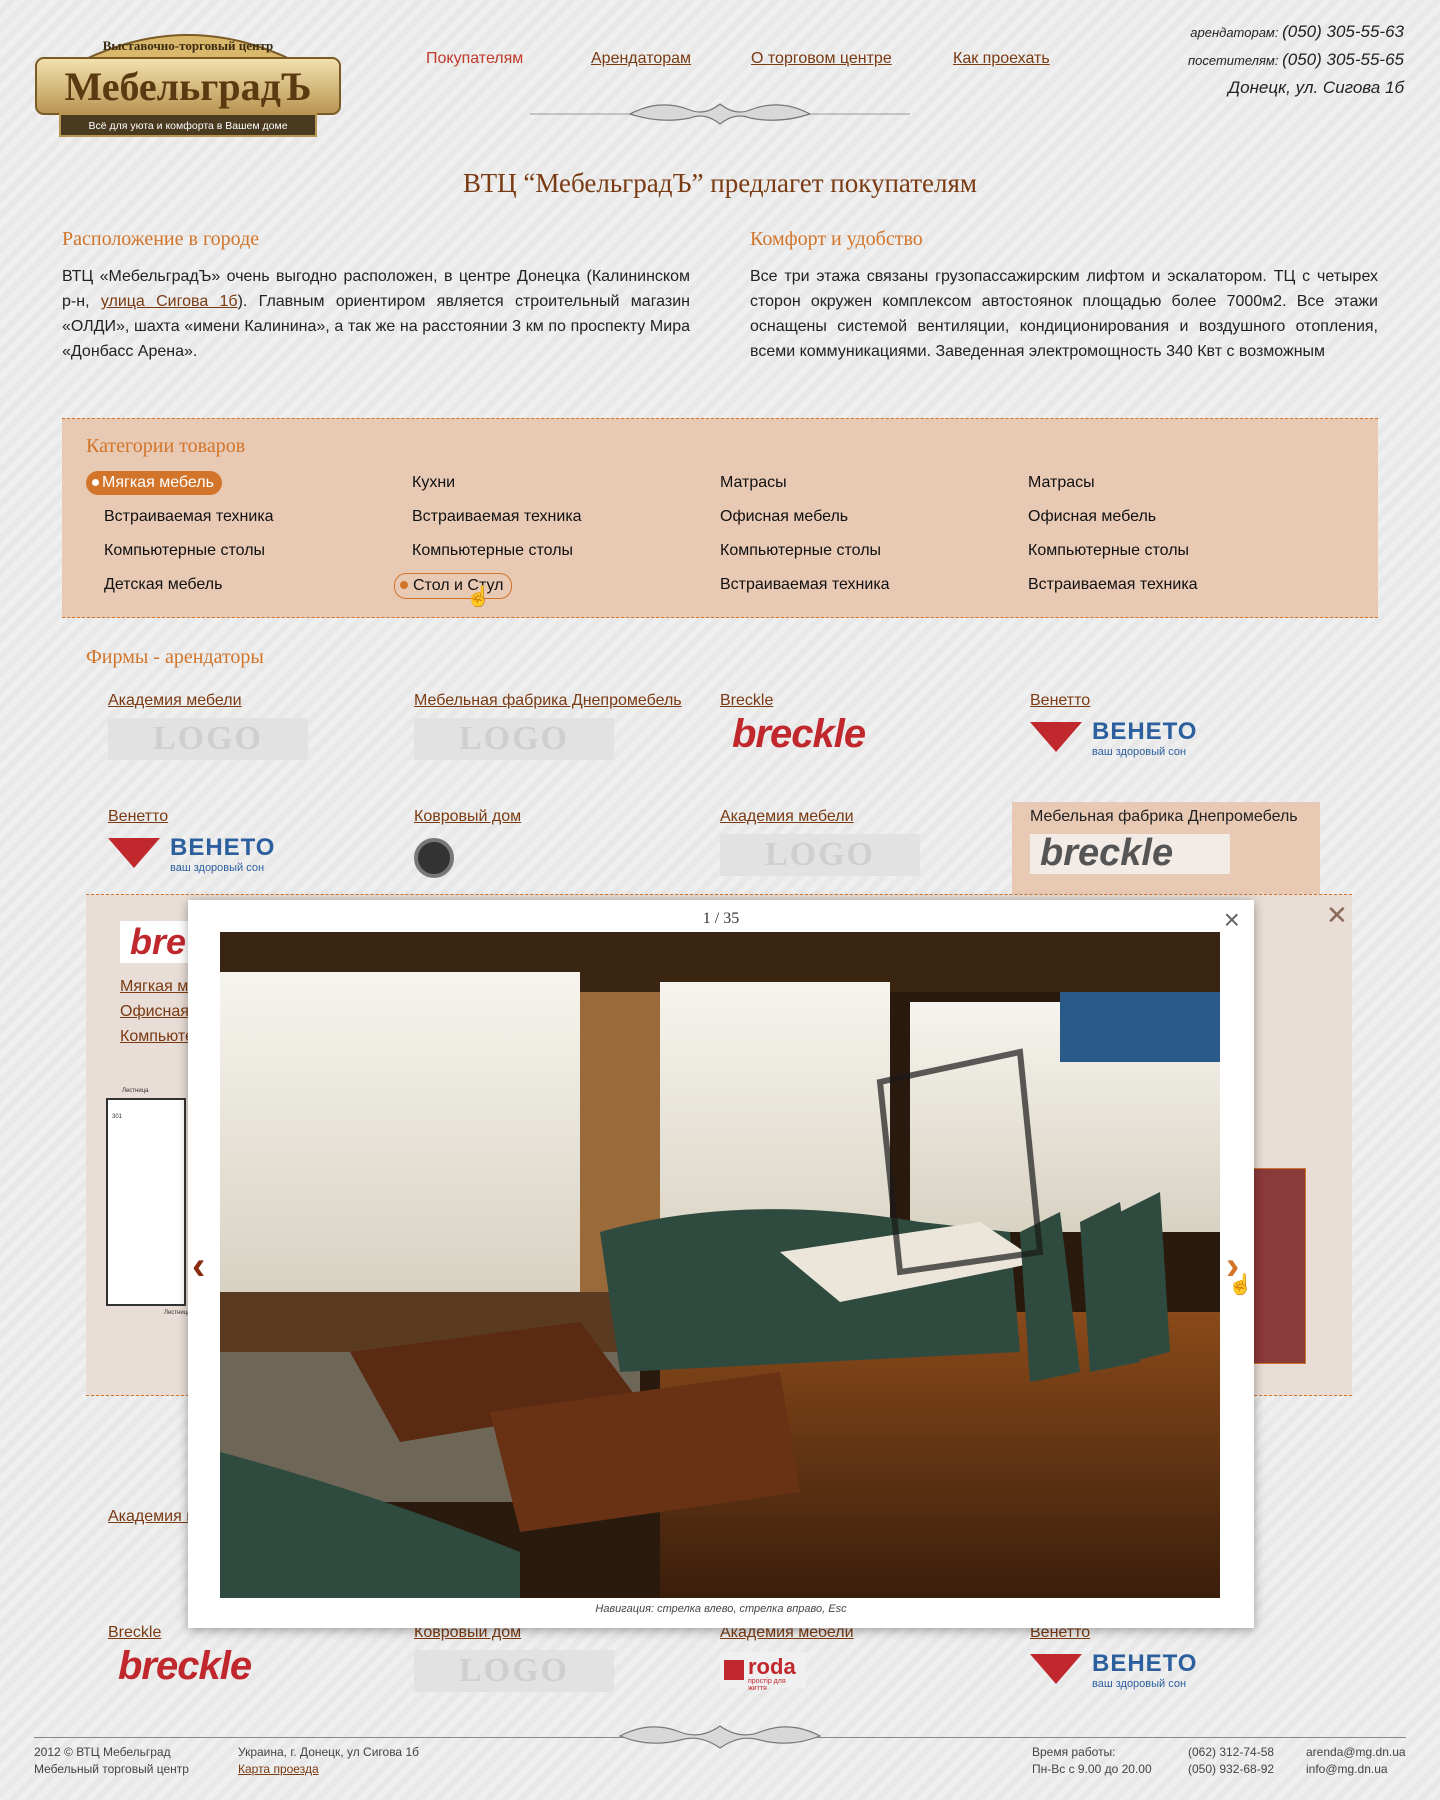 The height and width of the screenshot is (1800, 1440). I want to click on firm-link: Ковровый дом, so click(467, 816).